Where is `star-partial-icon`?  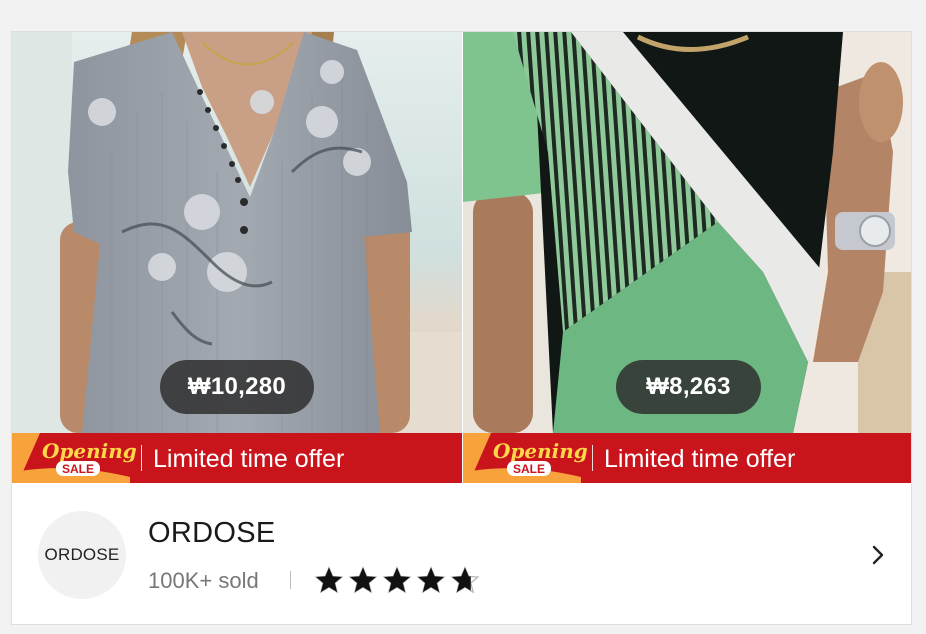 star-partial-icon is located at coordinates (465, 580).